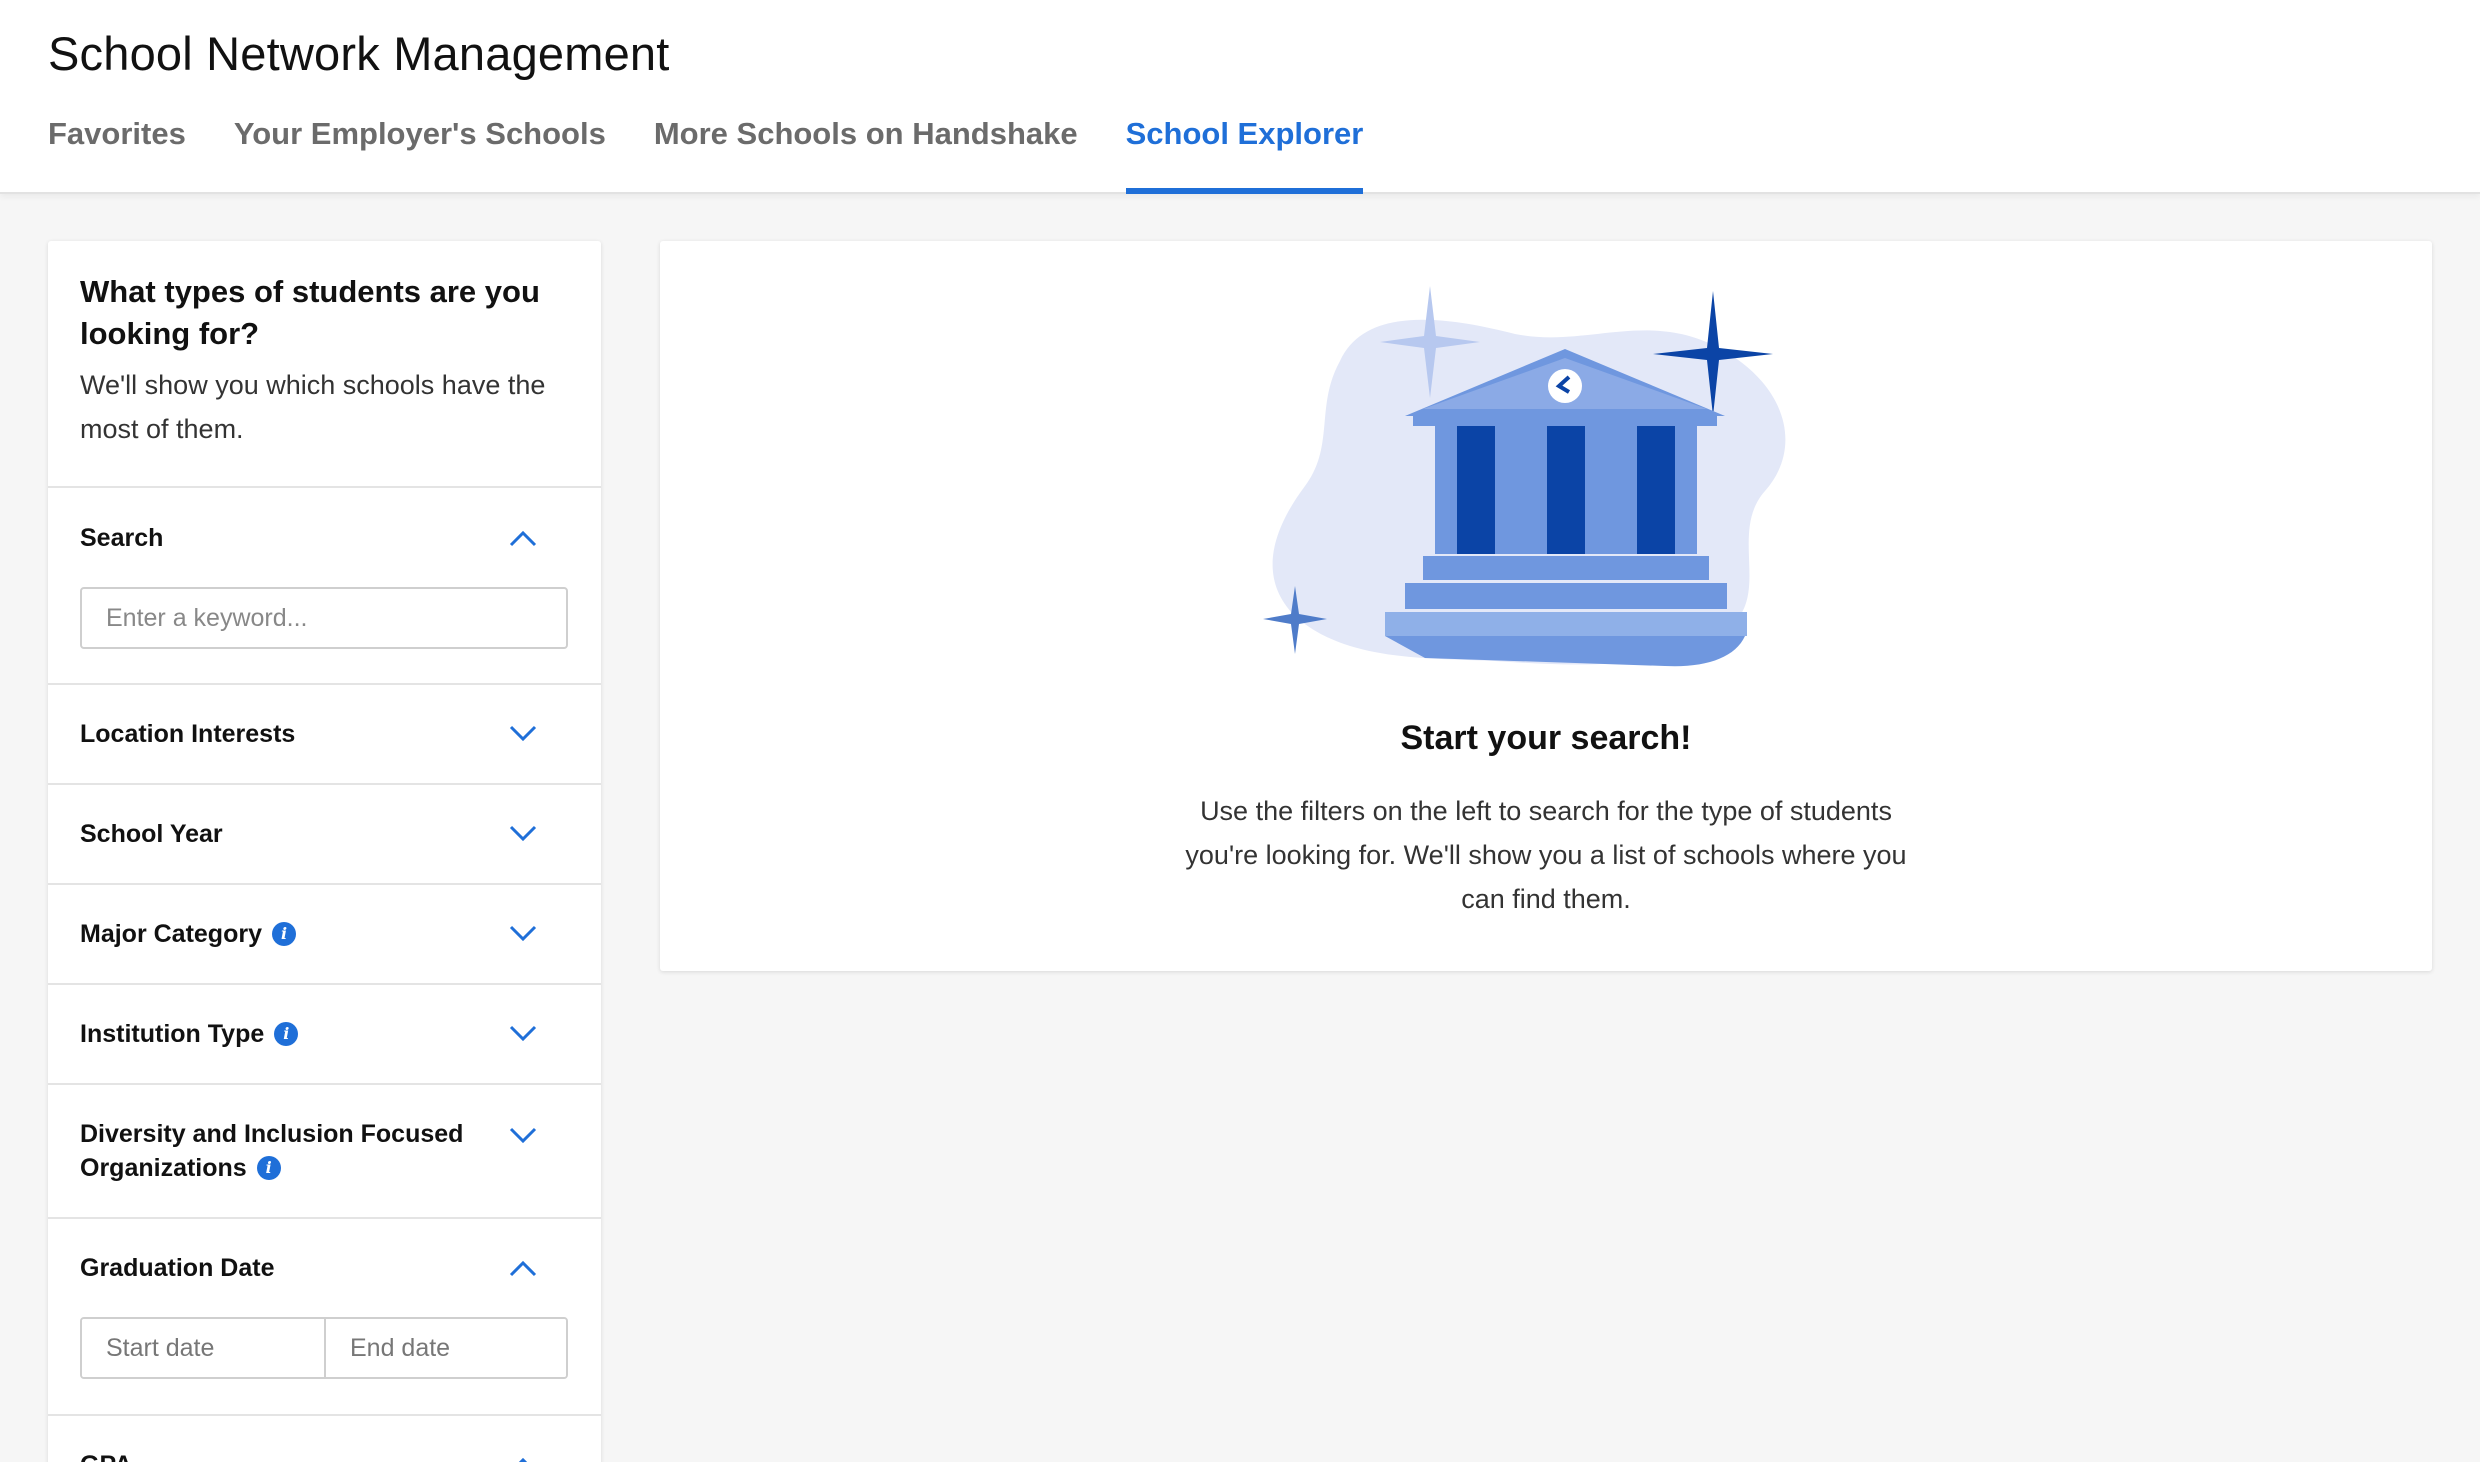 Image resolution: width=2480 pixels, height=1462 pixels. What do you see at coordinates (188, 734) in the screenshot?
I see `location-interests-label: Location Interests` at bounding box center [188, 734].